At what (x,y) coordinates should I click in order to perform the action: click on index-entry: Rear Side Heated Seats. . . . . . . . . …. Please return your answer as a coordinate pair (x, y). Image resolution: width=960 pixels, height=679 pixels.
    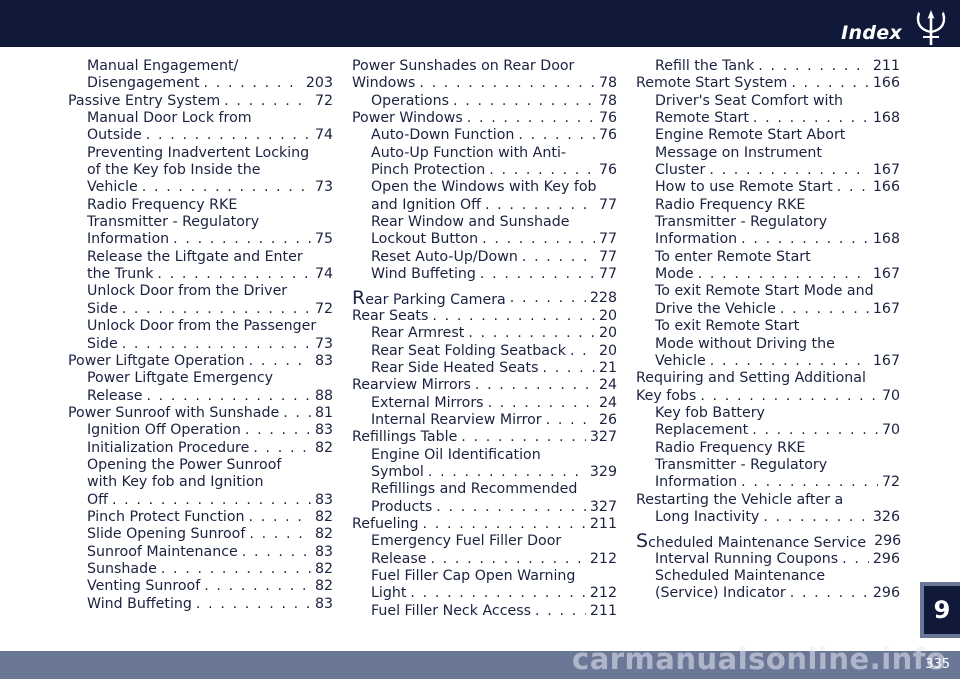
    Looking at the image, I should click on (484, 368).